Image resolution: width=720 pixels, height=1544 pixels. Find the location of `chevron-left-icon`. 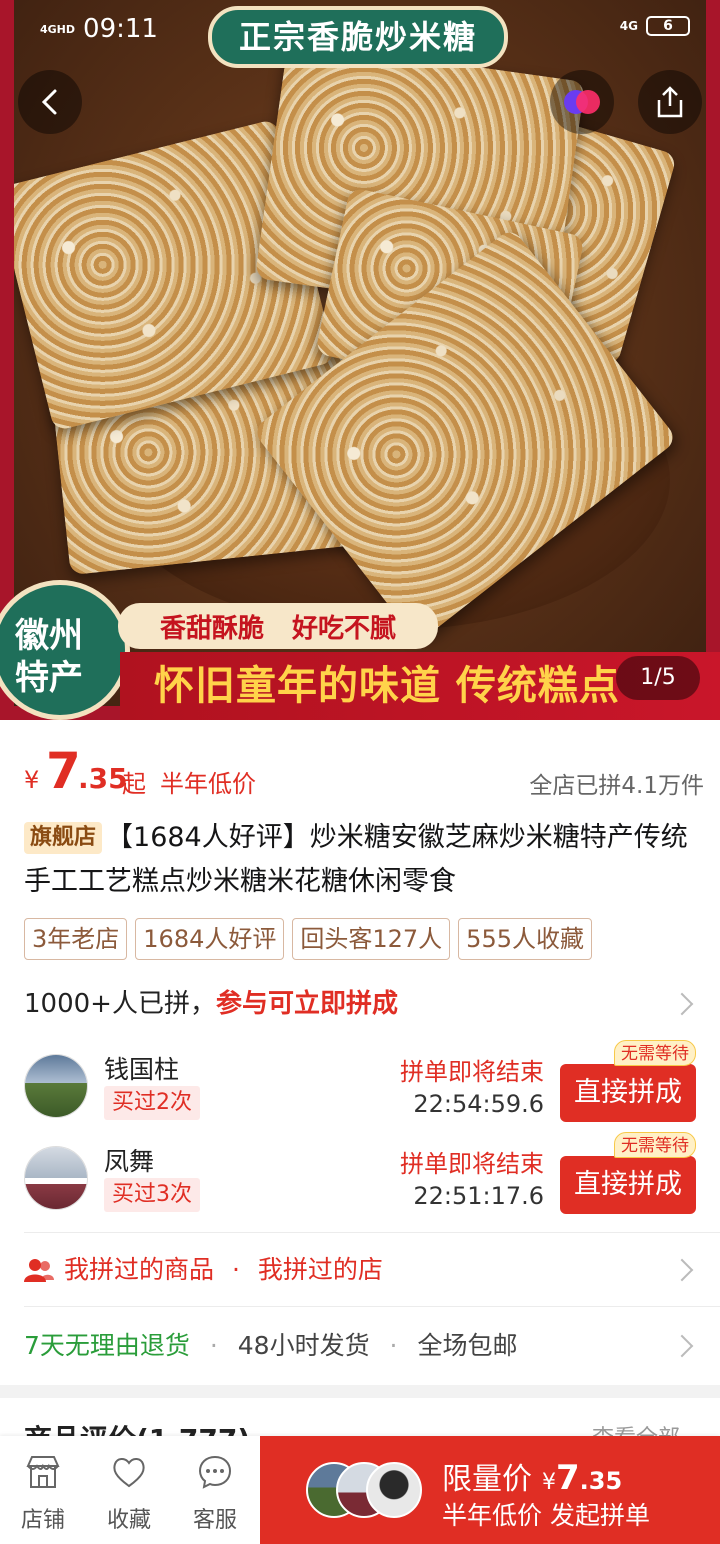

chevron-left-icon is located at coordinates (49, 102).